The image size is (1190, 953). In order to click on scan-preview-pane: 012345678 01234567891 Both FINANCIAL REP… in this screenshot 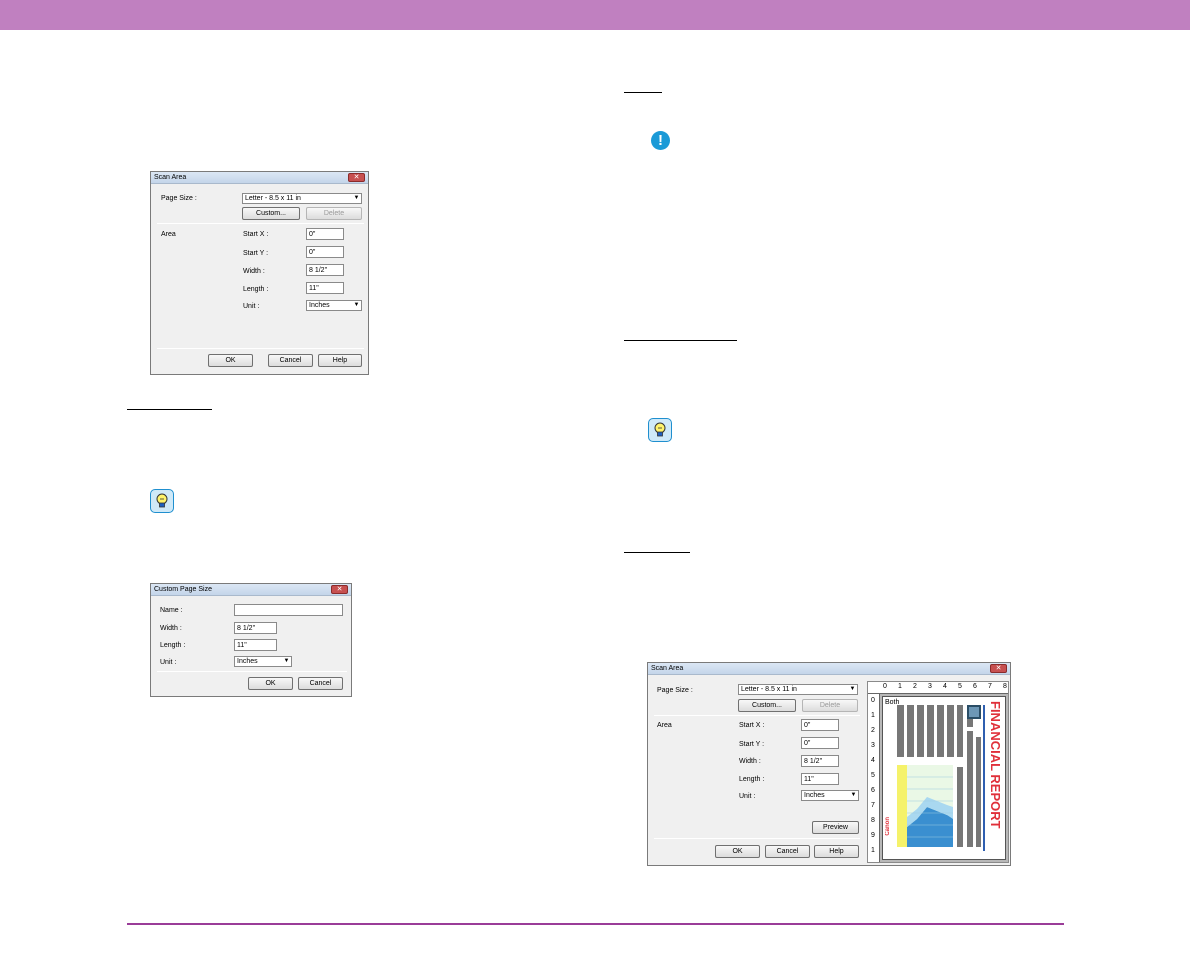, I will do `click(938, 772)`.